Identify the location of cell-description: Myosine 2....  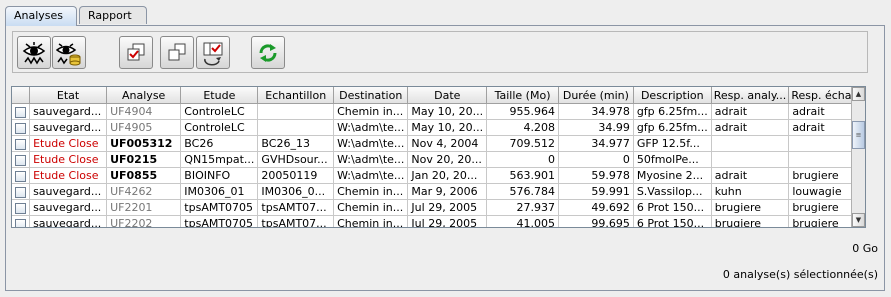
(672, 175).